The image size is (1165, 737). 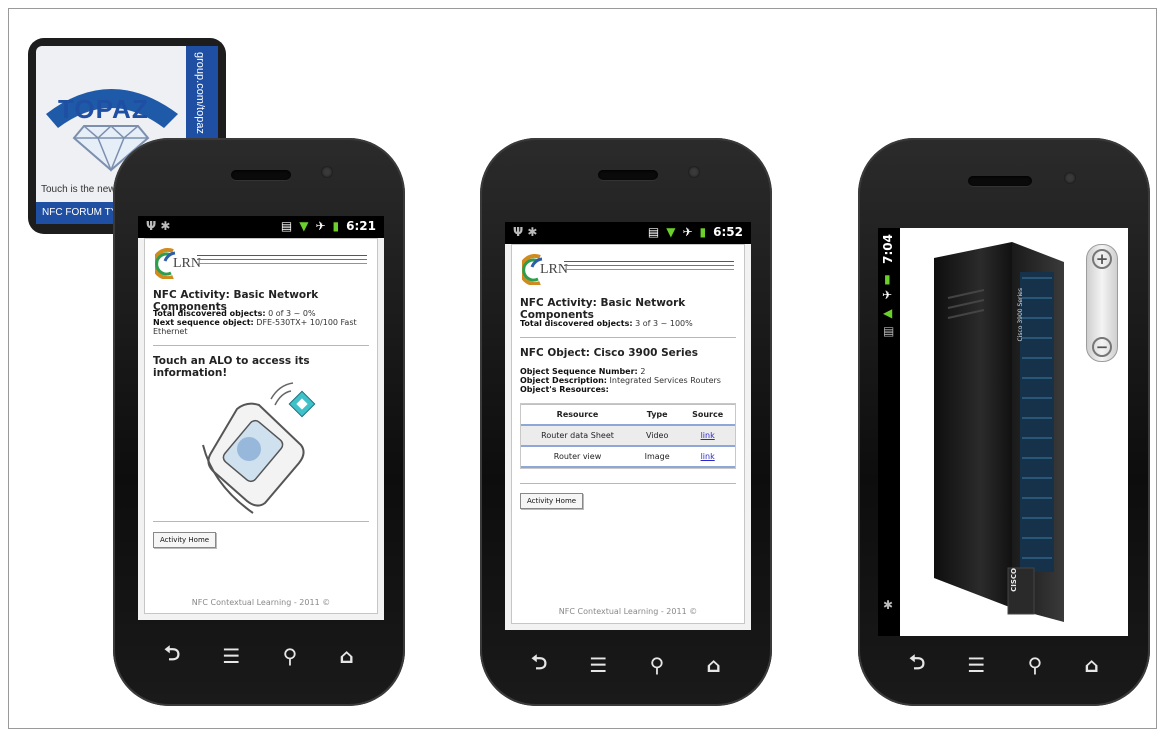 I want to click on status-time: 6:21, so click(x=361, y=226).